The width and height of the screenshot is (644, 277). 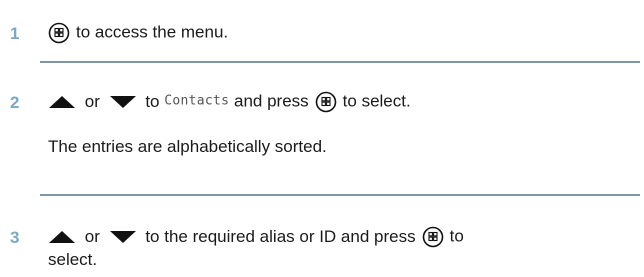 What do you see at coordinates (73, 259) in the screenshot?
I see `step-3-wrap: select.` at bounding box center [73, 259].